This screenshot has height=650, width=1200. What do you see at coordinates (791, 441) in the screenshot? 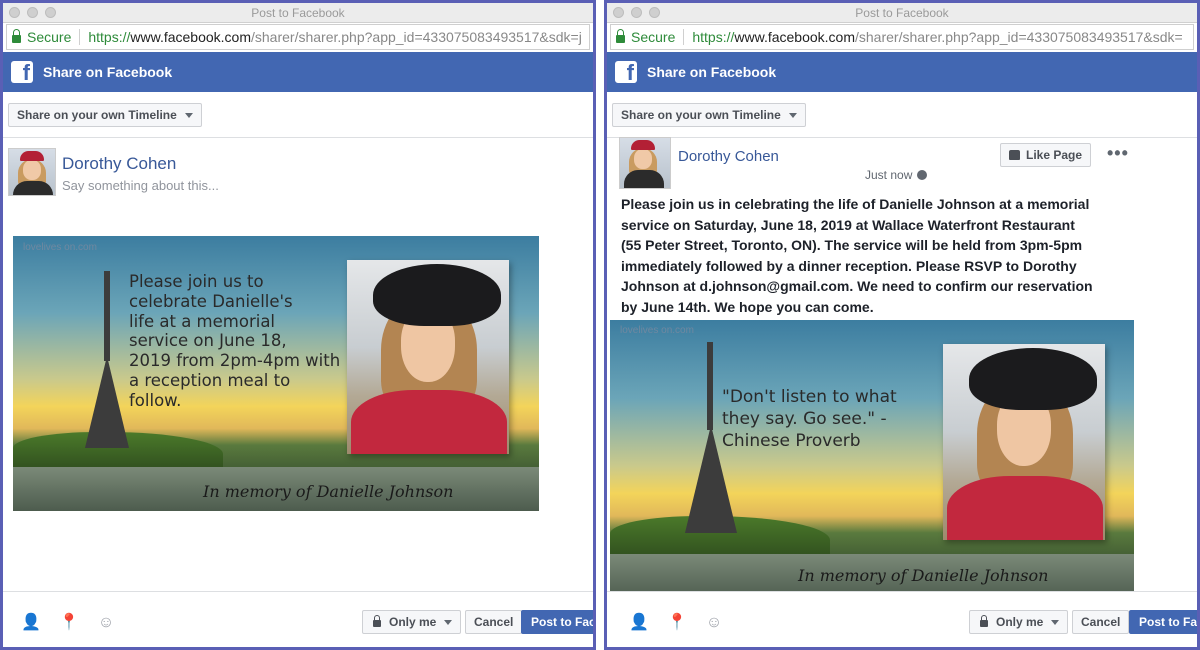
I see `quote-line: Chinese Proverb` at bounding box center [791, 441].